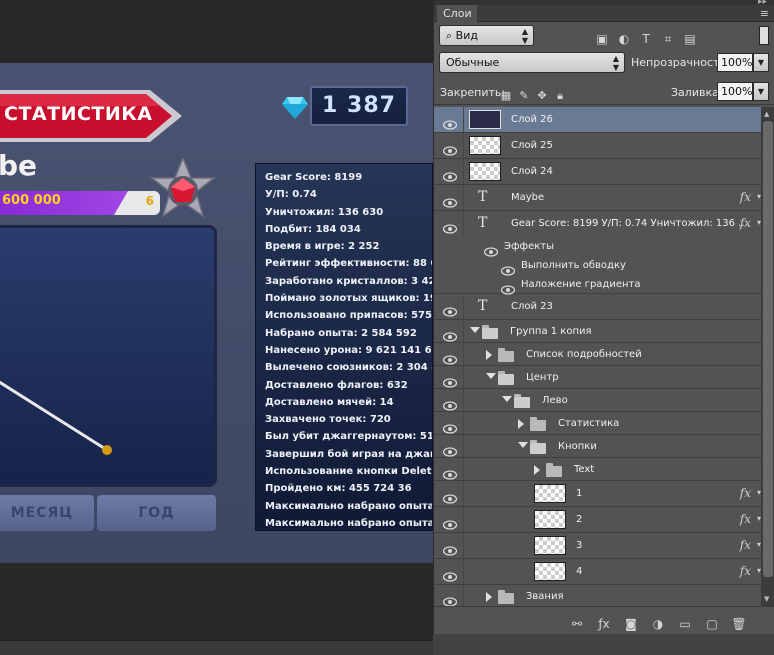 Image resolution: width=774 pixels, height=655 pixels. I want to click on layer-row: Text, so click(597, 469).